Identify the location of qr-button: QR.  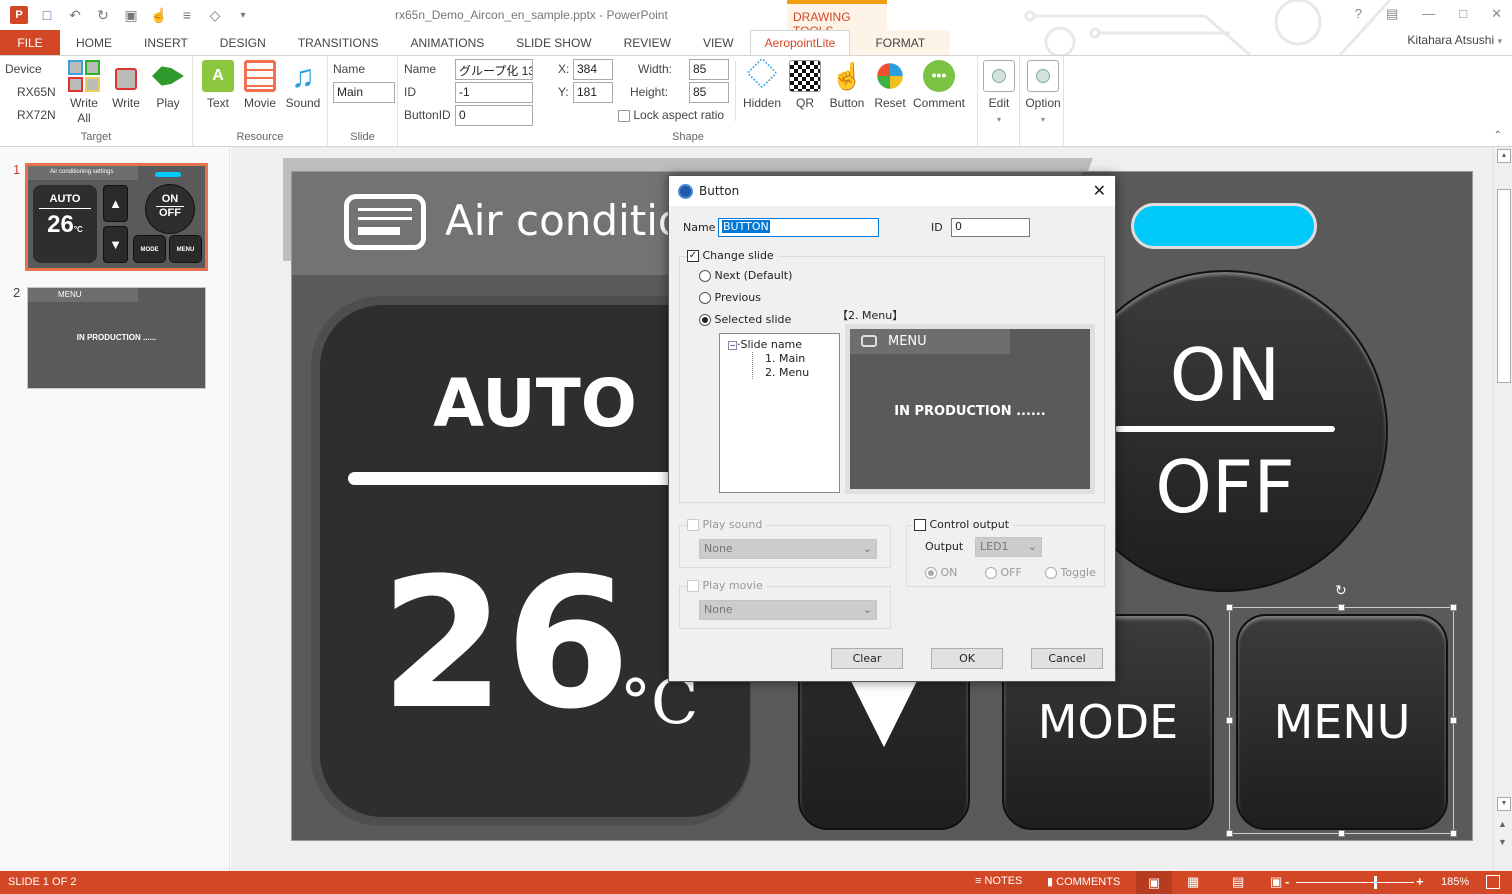
(805, 85).